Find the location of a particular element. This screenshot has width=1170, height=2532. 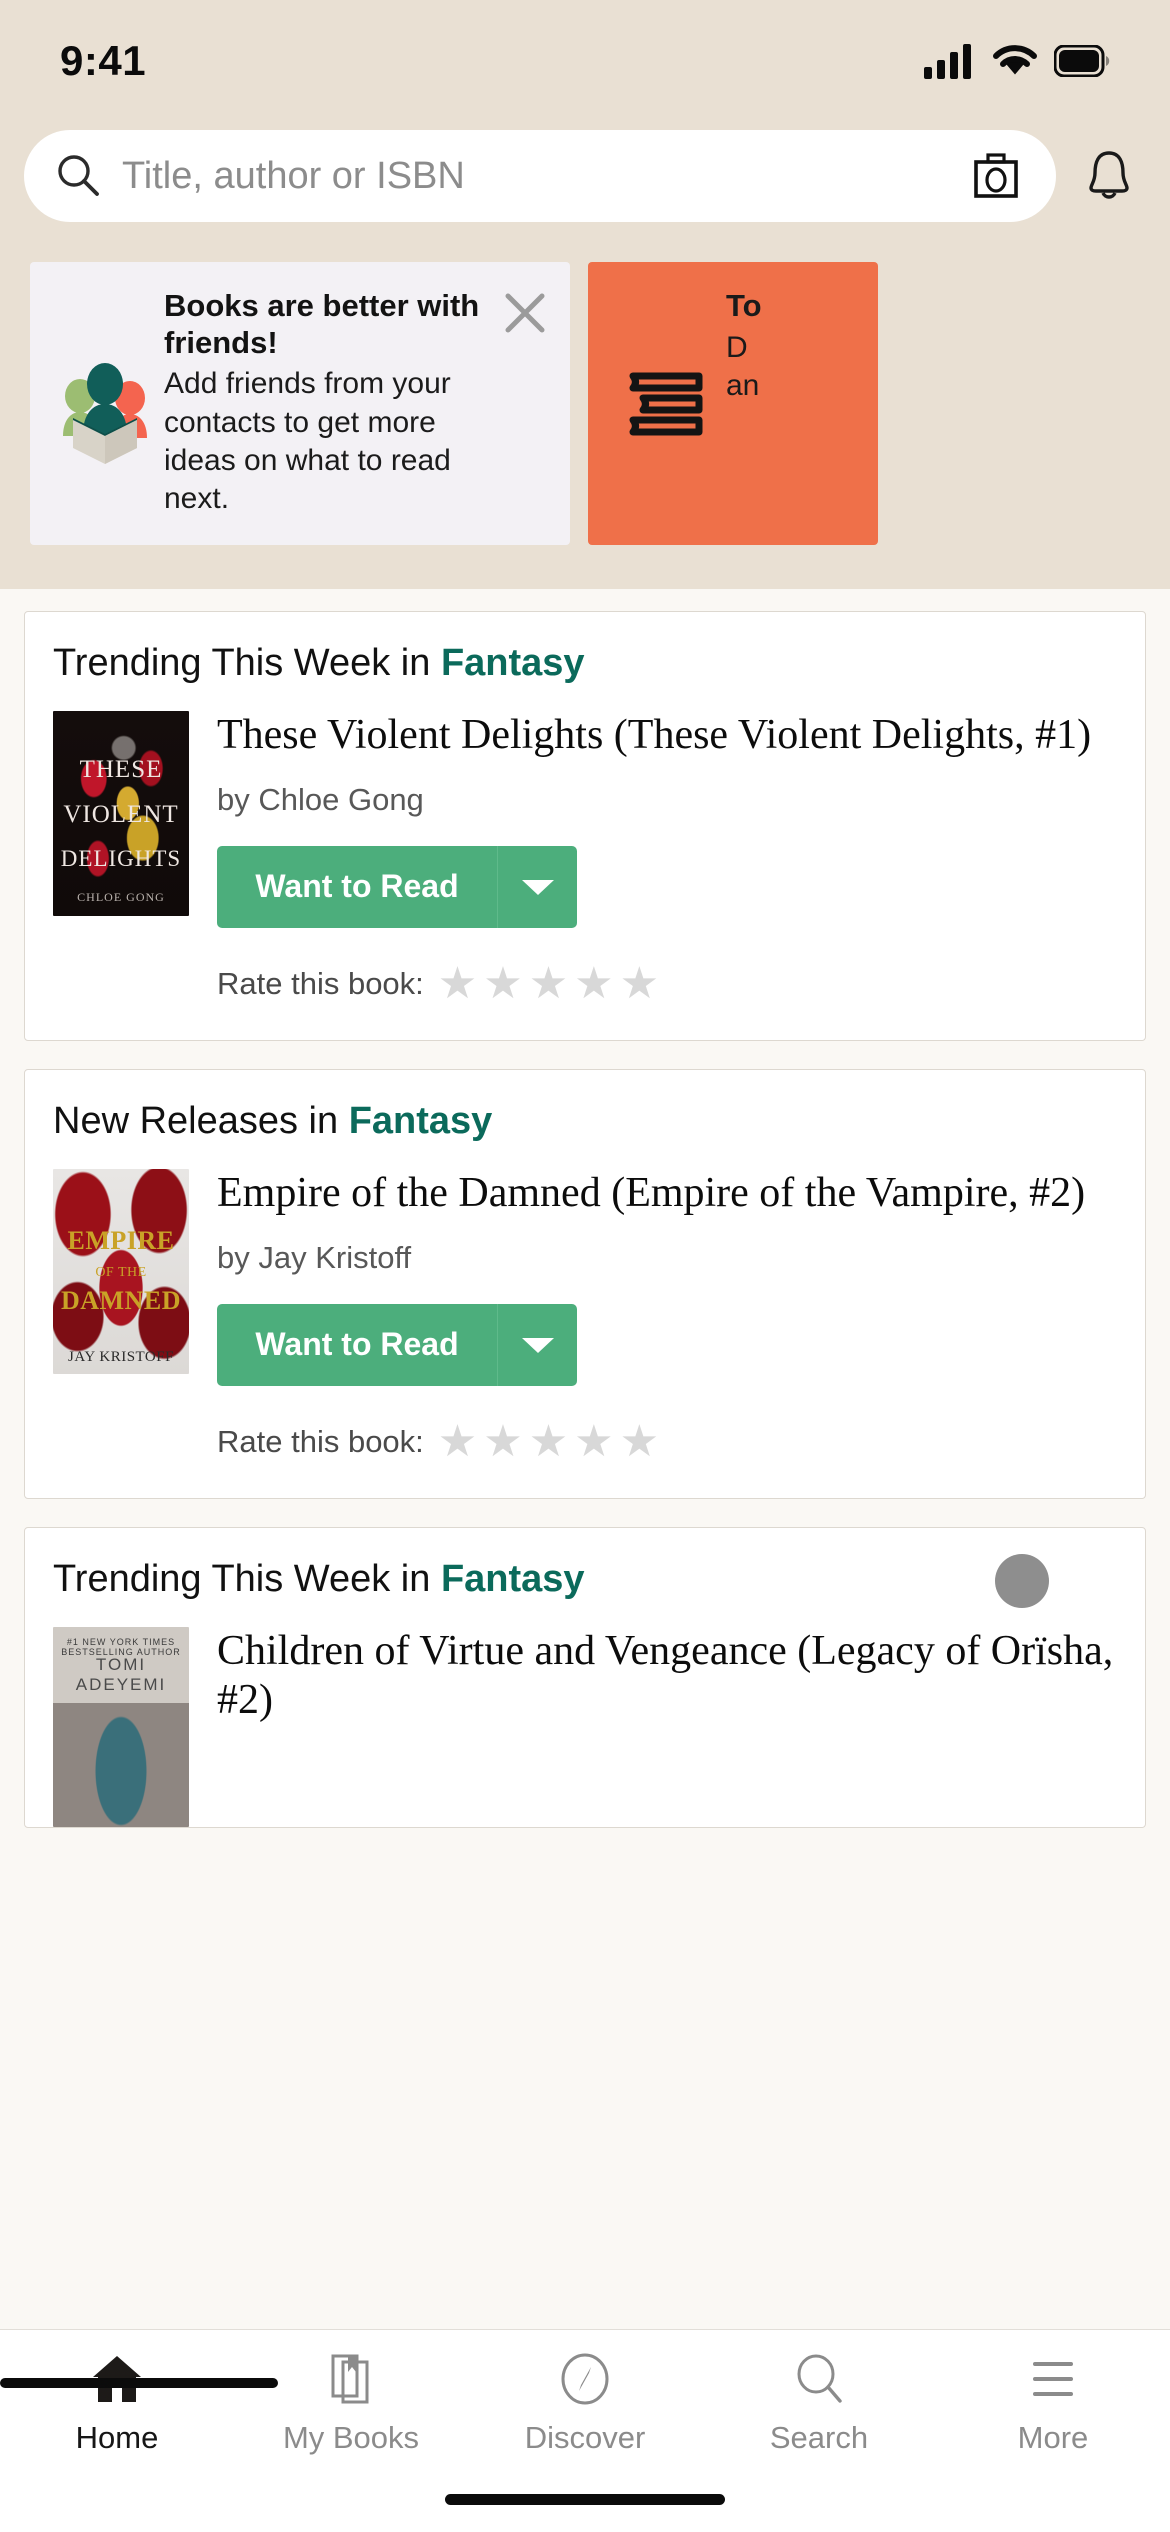

want-to-read-label: Want to Read is located at coordinates (357, 886).